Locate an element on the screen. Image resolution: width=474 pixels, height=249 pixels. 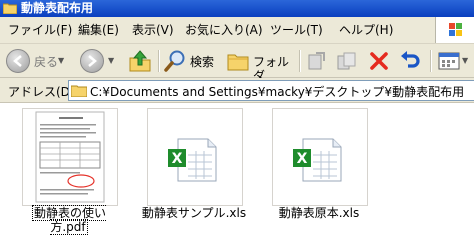
menu-help: ヘルプ(H) is located at coordinates (366, 30).